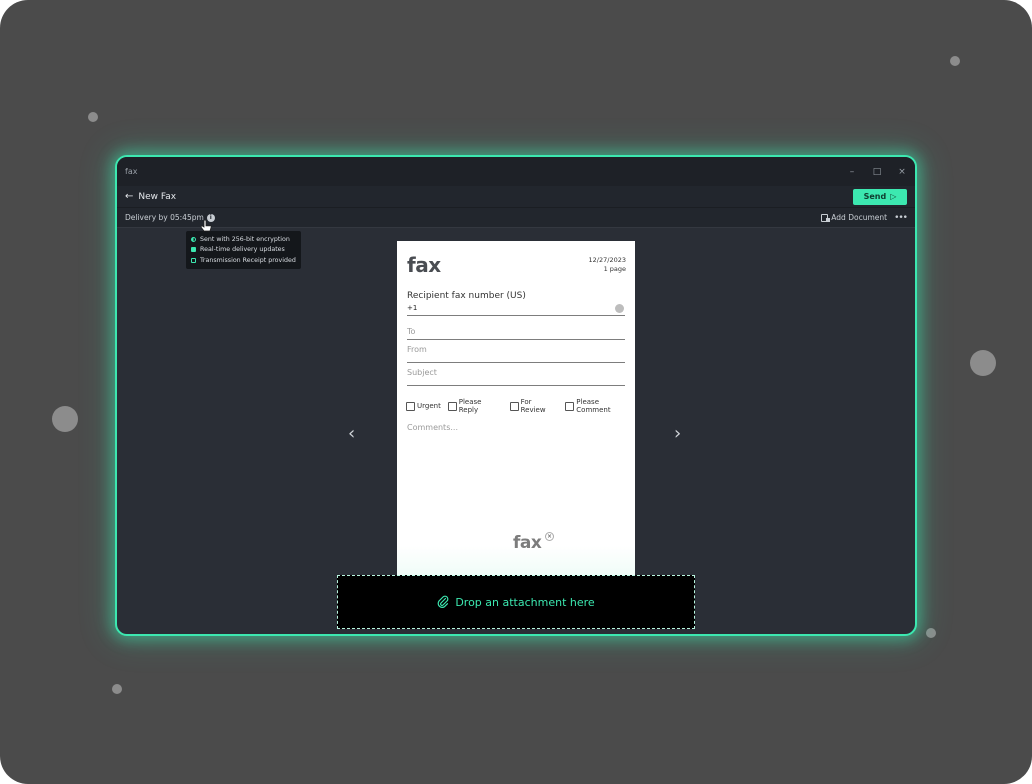 The width and height of the screenshot is (1032, 784). Describe the element at coordinates (902, 172) in the screenshot. I see `close-button: ×` at that location.